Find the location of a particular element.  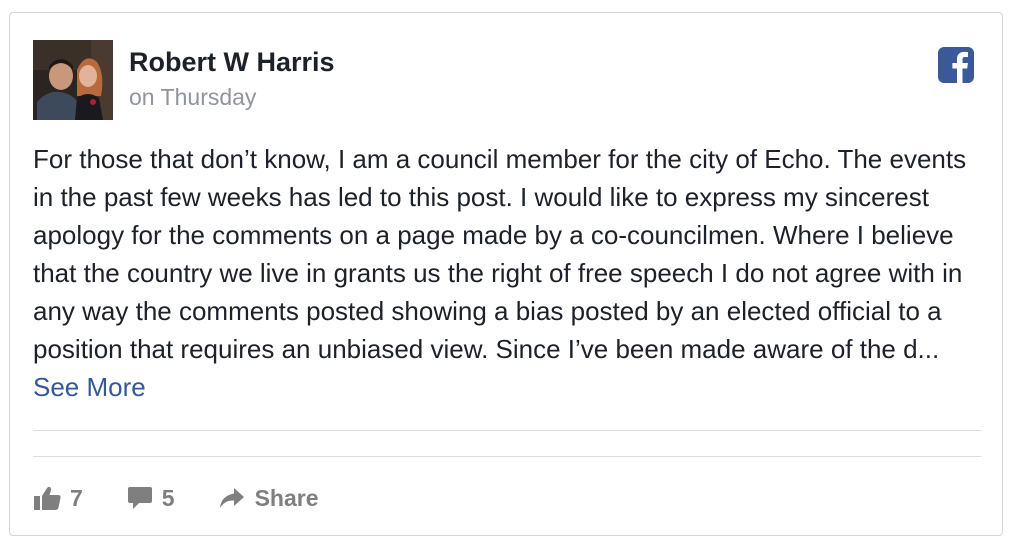

comment-button: 5 is located at coordinates (151, 498).